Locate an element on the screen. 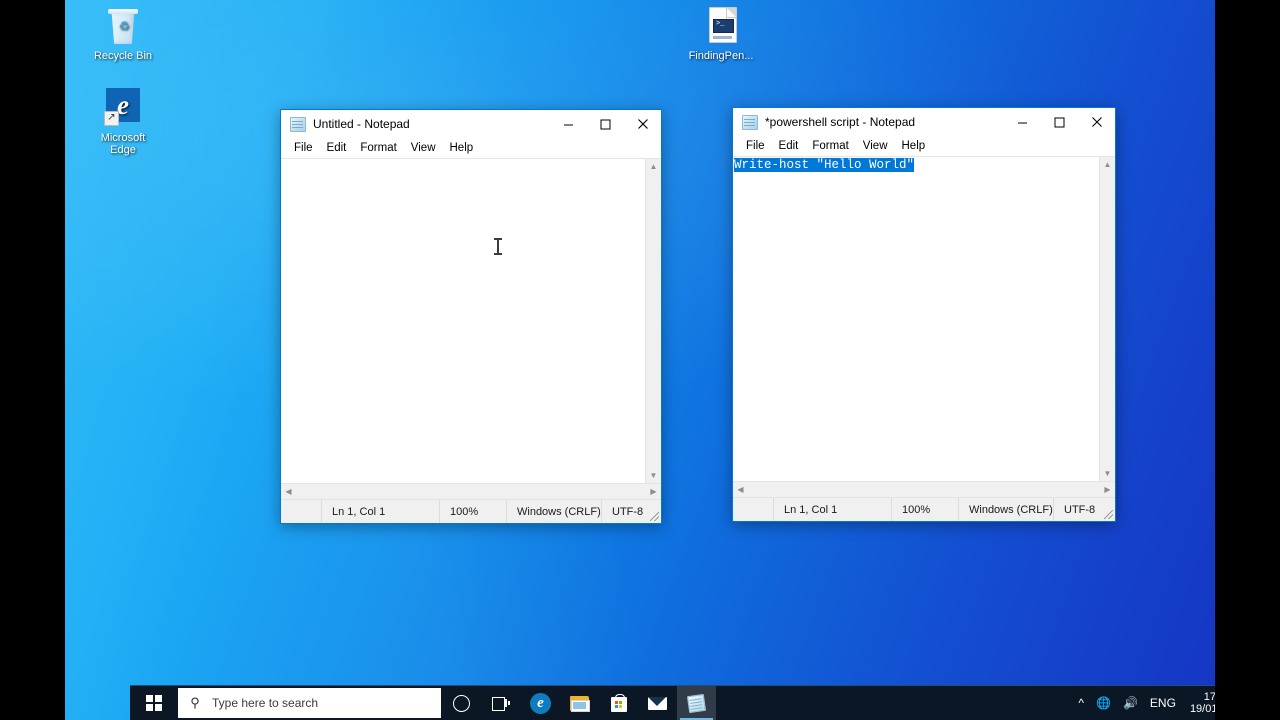 The width and height of the screenshot is (1280, 720). file-explorer-icon is located at coordinates (580, 703).